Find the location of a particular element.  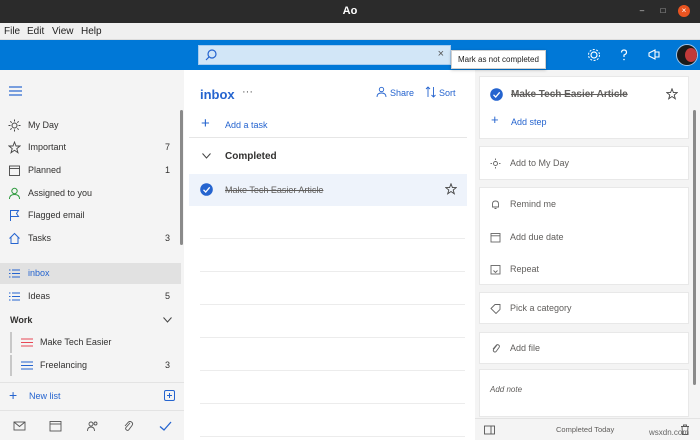

people-icon is located at coordinates (92, 426).